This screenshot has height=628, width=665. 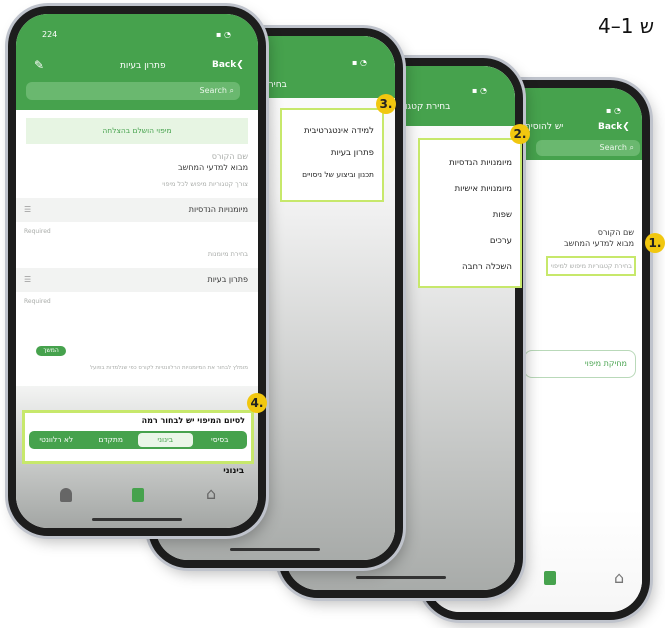 I want to click on menu-item-languages: שפות, so click(x=470, y=215).